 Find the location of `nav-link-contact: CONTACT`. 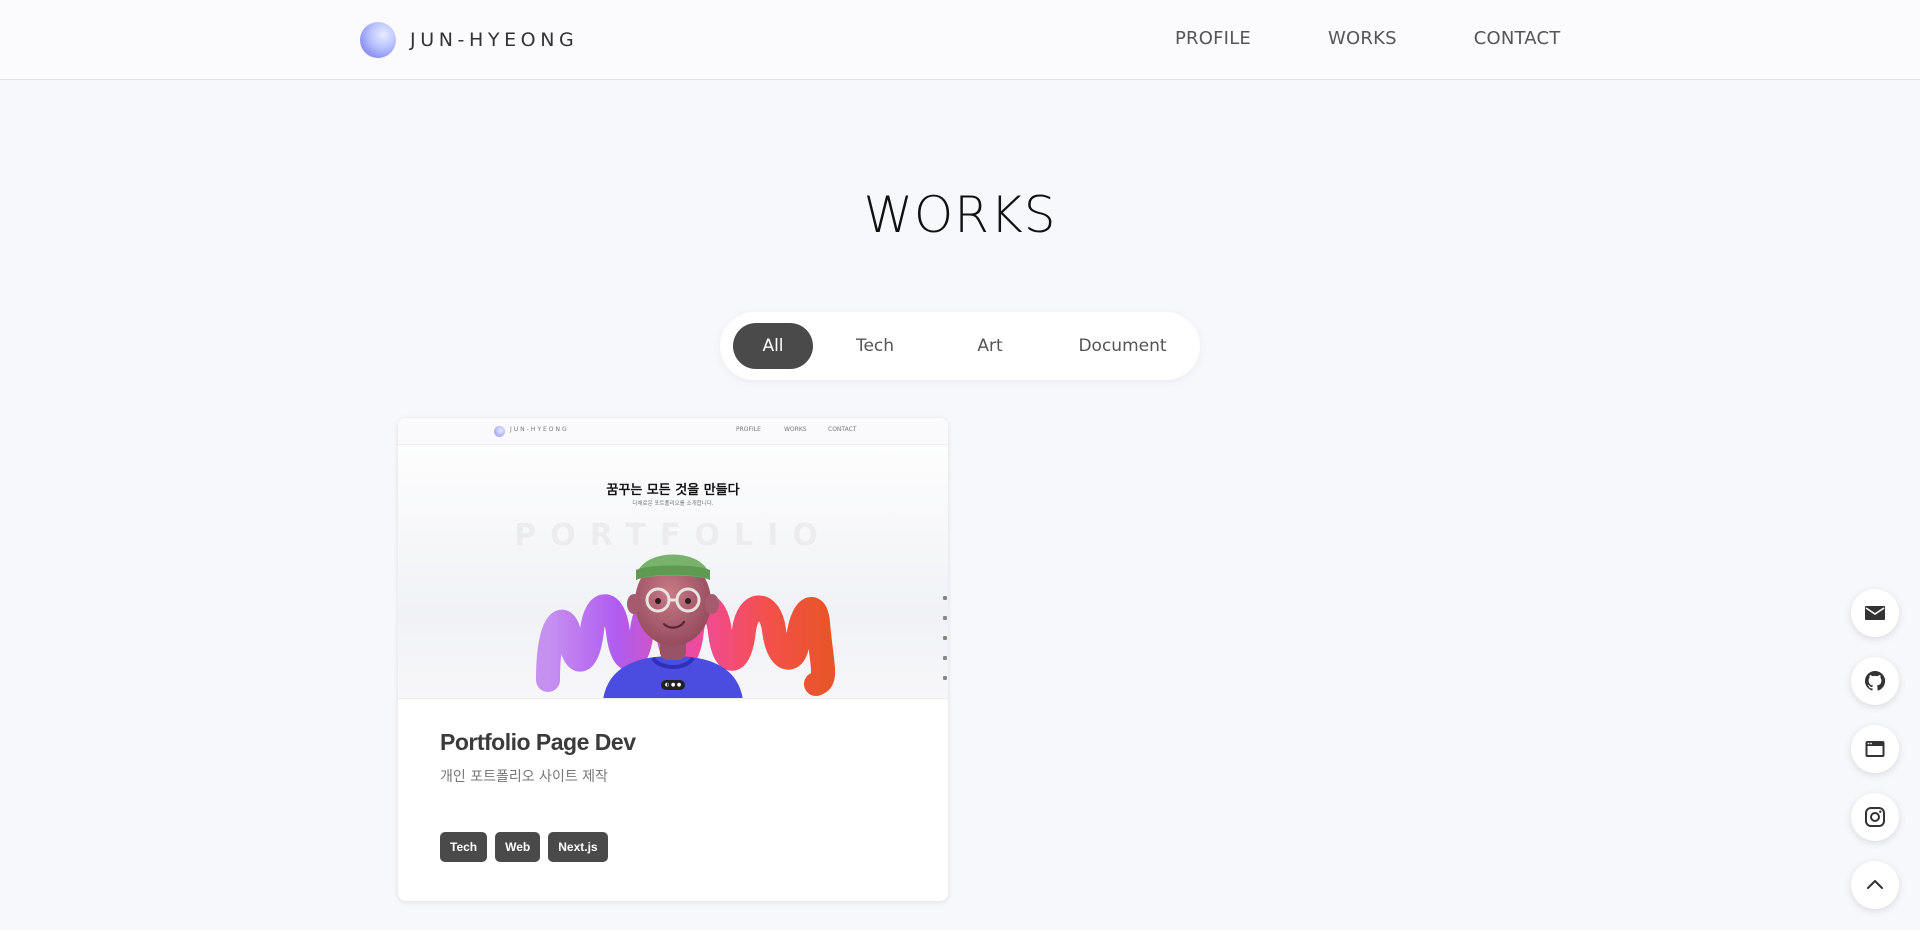

nav-link-contact: CONTACT is located at coordinates (1517, 38).